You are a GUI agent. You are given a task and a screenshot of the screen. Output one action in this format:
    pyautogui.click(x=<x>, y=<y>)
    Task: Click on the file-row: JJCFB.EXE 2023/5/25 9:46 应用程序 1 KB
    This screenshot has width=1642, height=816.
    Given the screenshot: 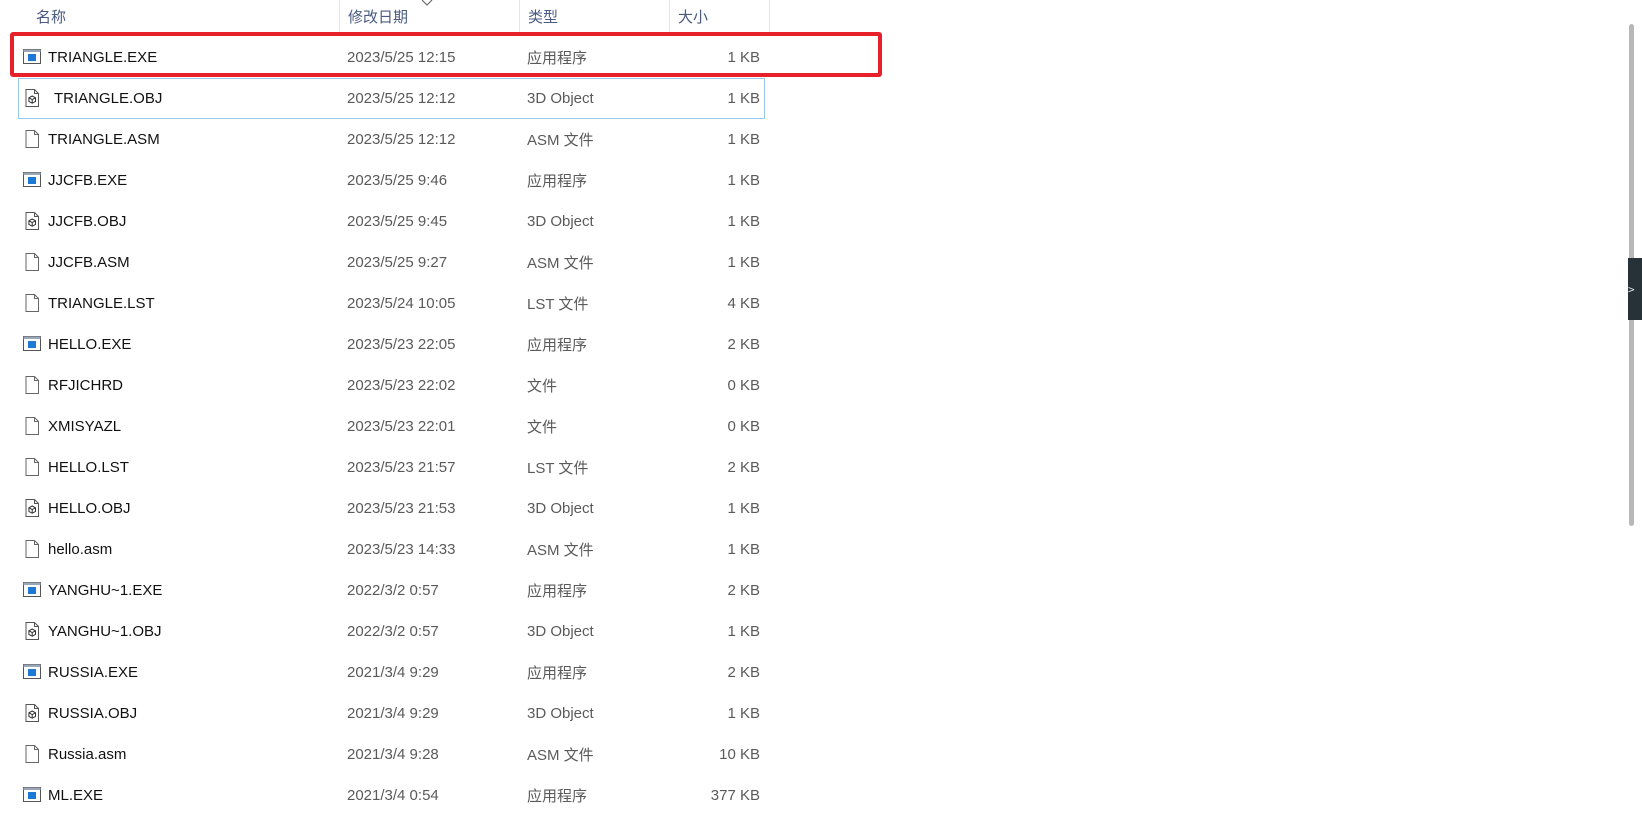 What is the action you would take?
    pyautogui.click(x=390, y=180)
    